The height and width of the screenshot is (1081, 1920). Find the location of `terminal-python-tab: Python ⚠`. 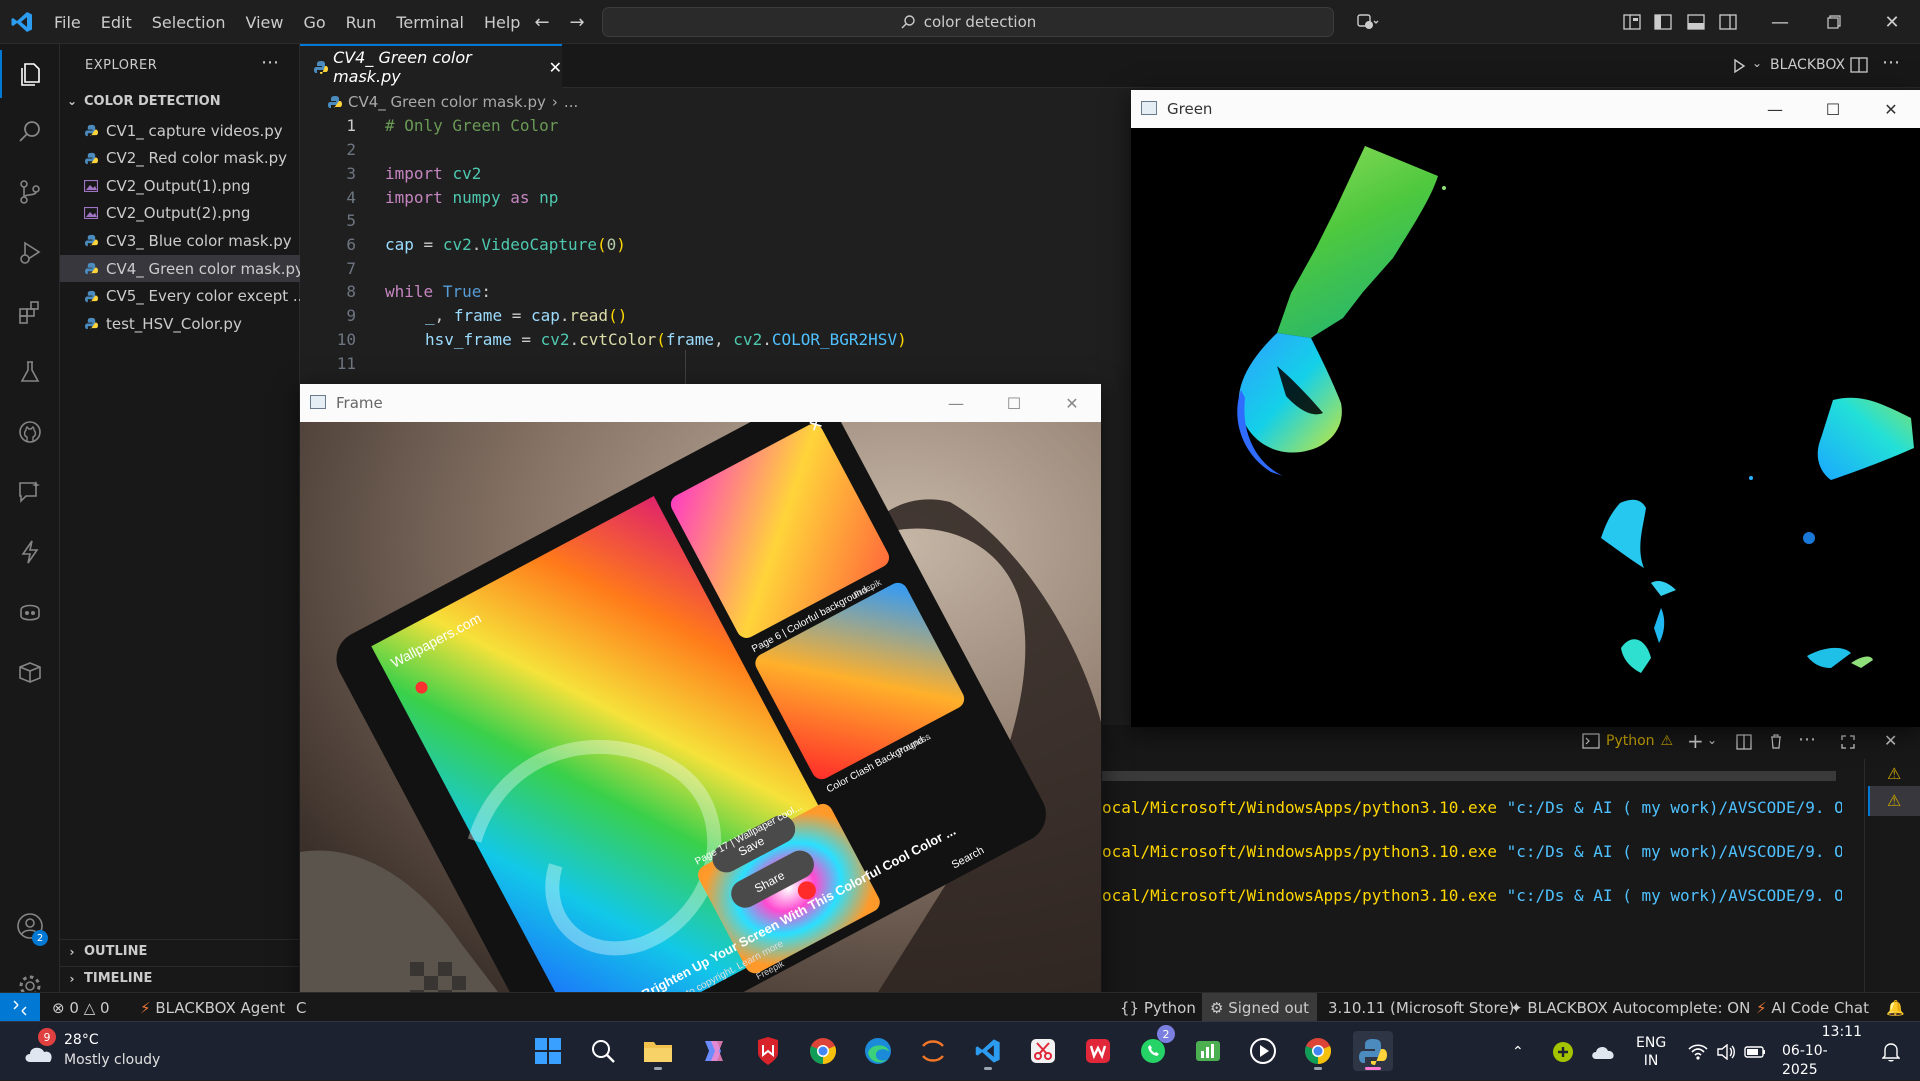

terminal-python-tab: Python ⚠ is located at coordinates (1627, 741).